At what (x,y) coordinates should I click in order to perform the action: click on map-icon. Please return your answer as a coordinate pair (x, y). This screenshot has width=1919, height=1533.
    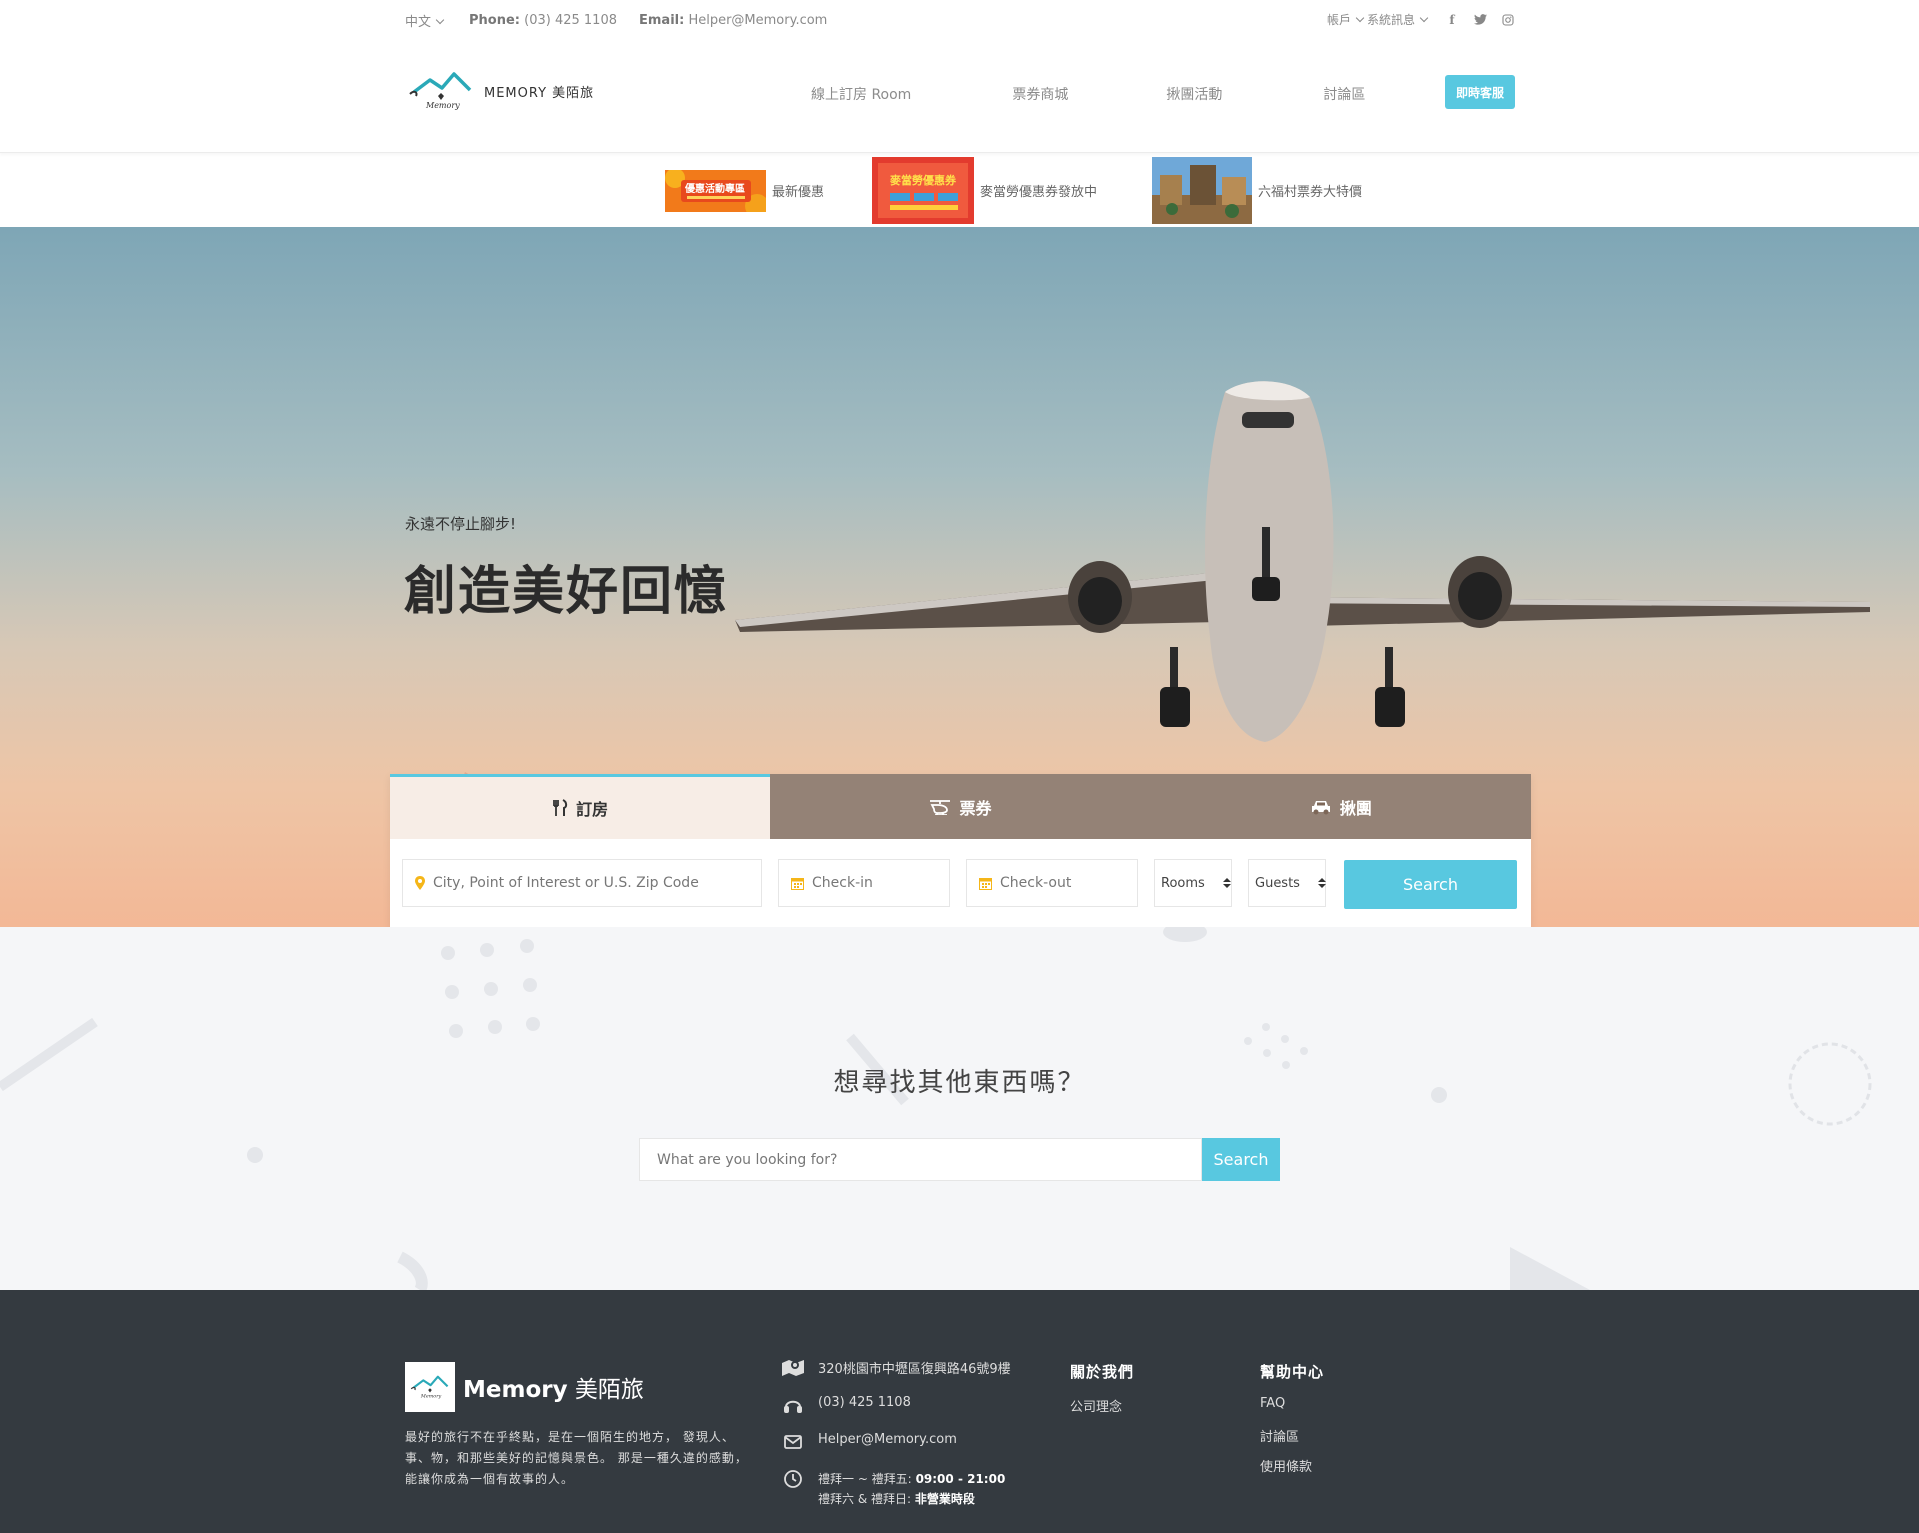
    Looking at the image, I should click on (793, 1368).